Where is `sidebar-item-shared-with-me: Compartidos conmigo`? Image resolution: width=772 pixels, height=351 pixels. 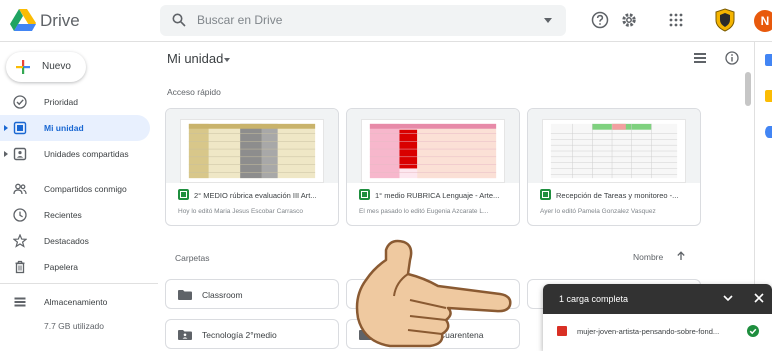 sidebar-item-shared-with-me: Compartidos conmigo is located at coordinates (75, 189).